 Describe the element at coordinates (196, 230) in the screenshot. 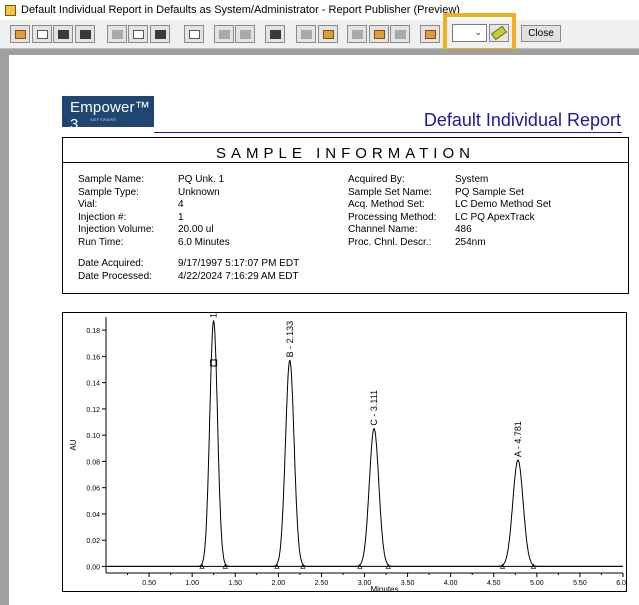

I see `info-value: 20.00 ul` at that location.